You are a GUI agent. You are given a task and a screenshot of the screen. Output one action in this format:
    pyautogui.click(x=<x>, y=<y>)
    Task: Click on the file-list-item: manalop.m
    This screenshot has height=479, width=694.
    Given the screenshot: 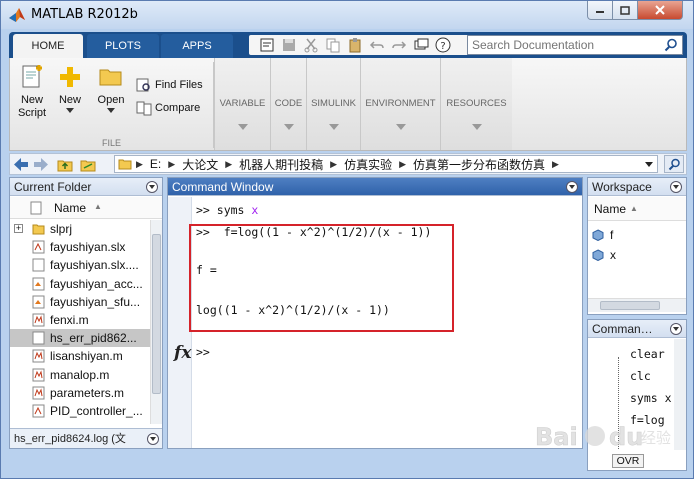 What is the action you would take?
    pyautogui.click(x=80, y=375)
    